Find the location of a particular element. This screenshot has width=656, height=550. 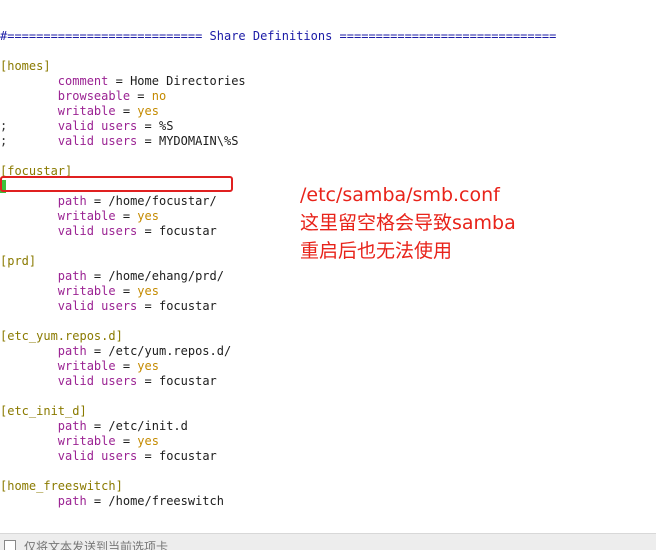

section-header: [etc_init_d] is located at coordinates (43, 411).